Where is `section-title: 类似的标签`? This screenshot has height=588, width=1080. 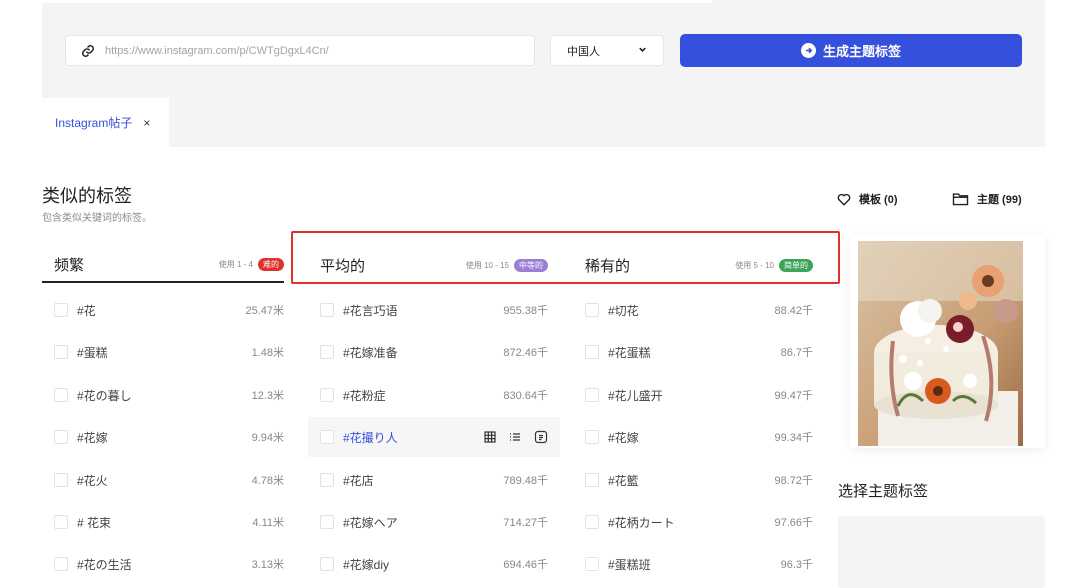
section-title: 类似的标签 is located at coordinates (87, 196).